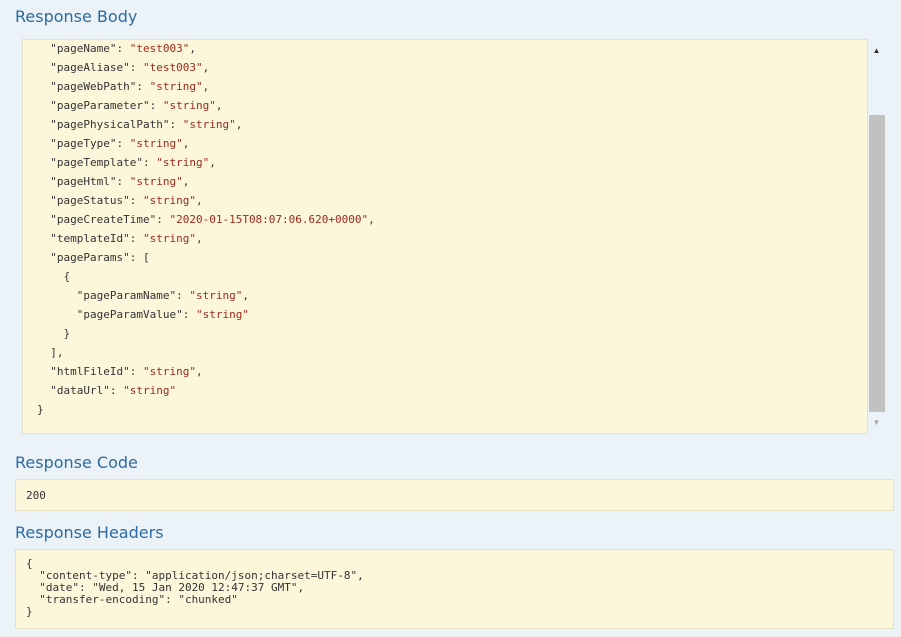 The width and height of the screenshot is (901, 637). What do you see at coordinates (136, 105) in the screenshot?
I see `code-line: "pageParameter": "string",` at bounding box center [136, 105].